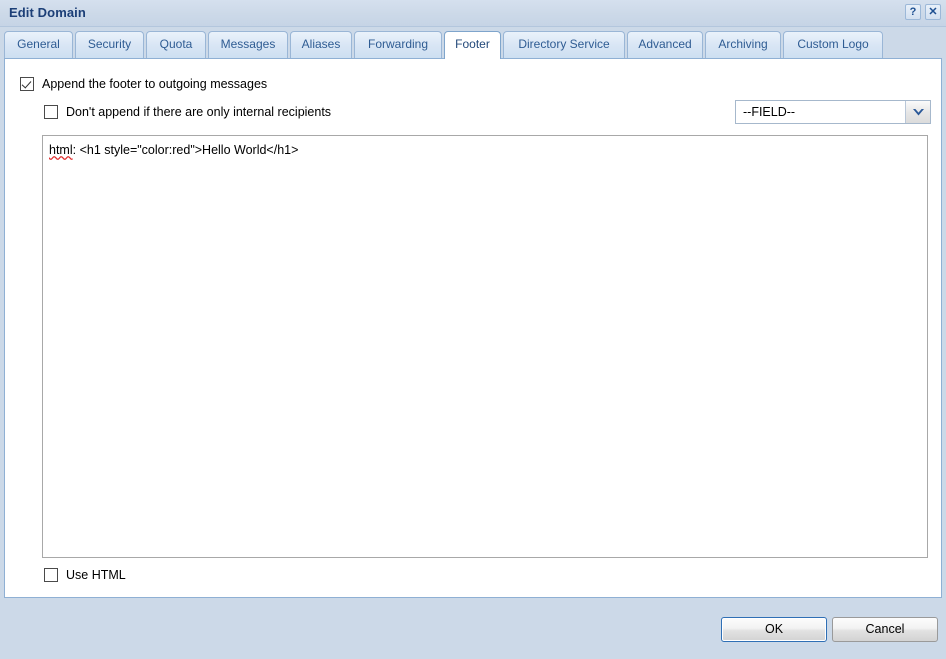  I want to click on use-html-checkbox-row: Use HTML, so click(85, 575).